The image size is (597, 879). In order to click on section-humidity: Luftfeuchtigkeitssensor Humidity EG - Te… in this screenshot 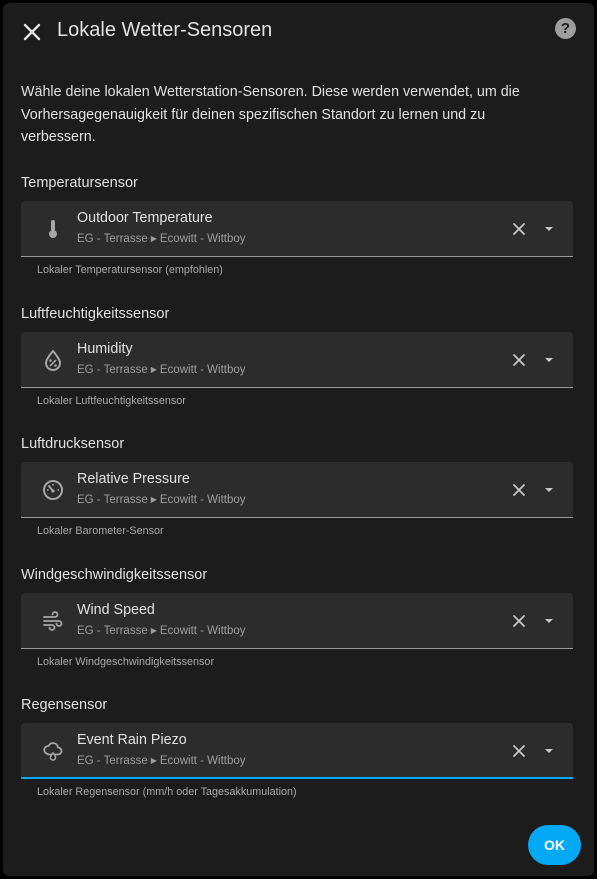, I will do `click(297, 356)`.